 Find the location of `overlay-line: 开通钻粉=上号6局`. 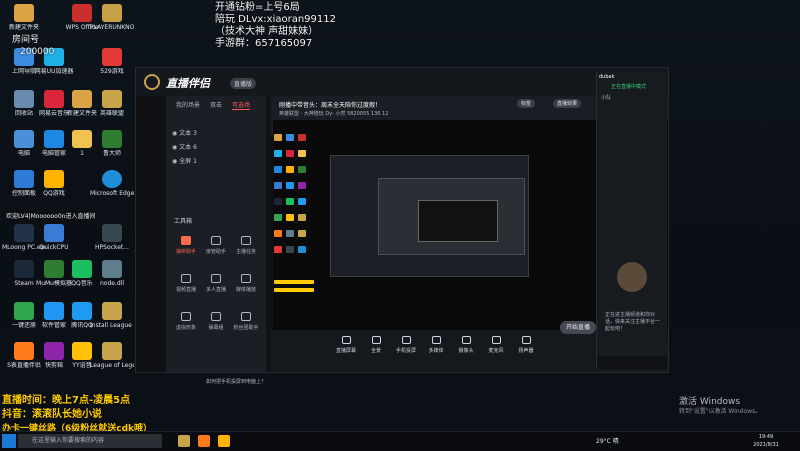

overlay-line: 开通钻粉=上号6局 is located at coordinates (257, 7).